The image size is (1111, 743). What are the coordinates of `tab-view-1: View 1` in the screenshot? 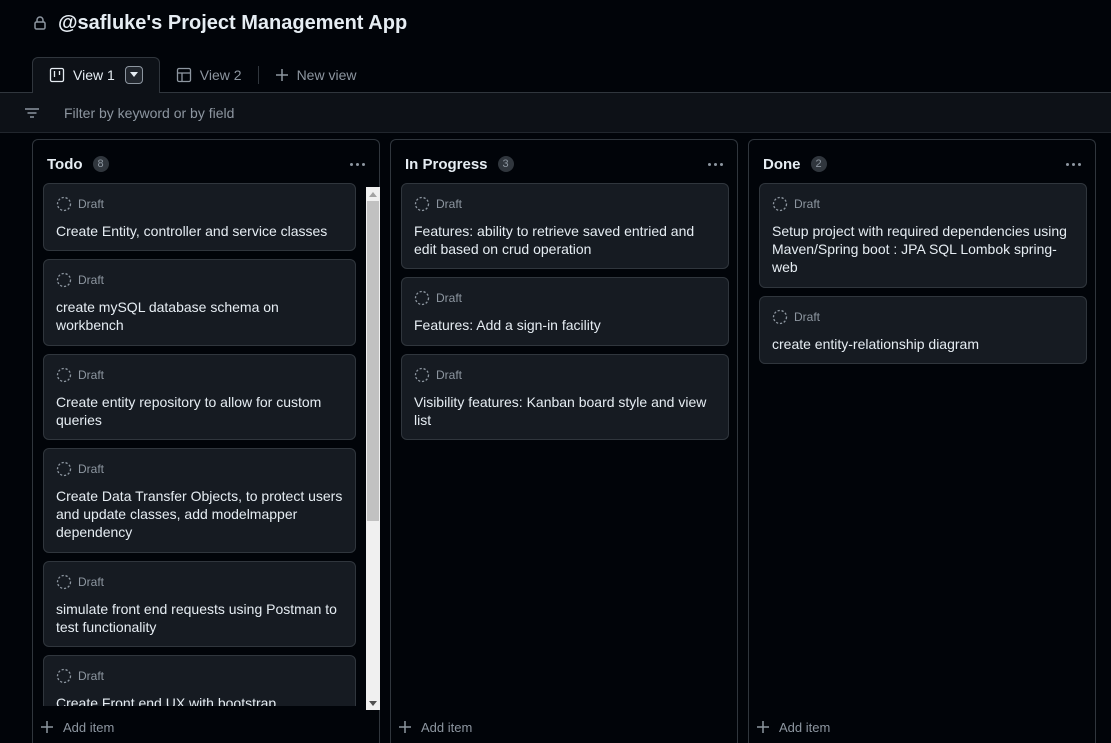 It's located at (96, 75).